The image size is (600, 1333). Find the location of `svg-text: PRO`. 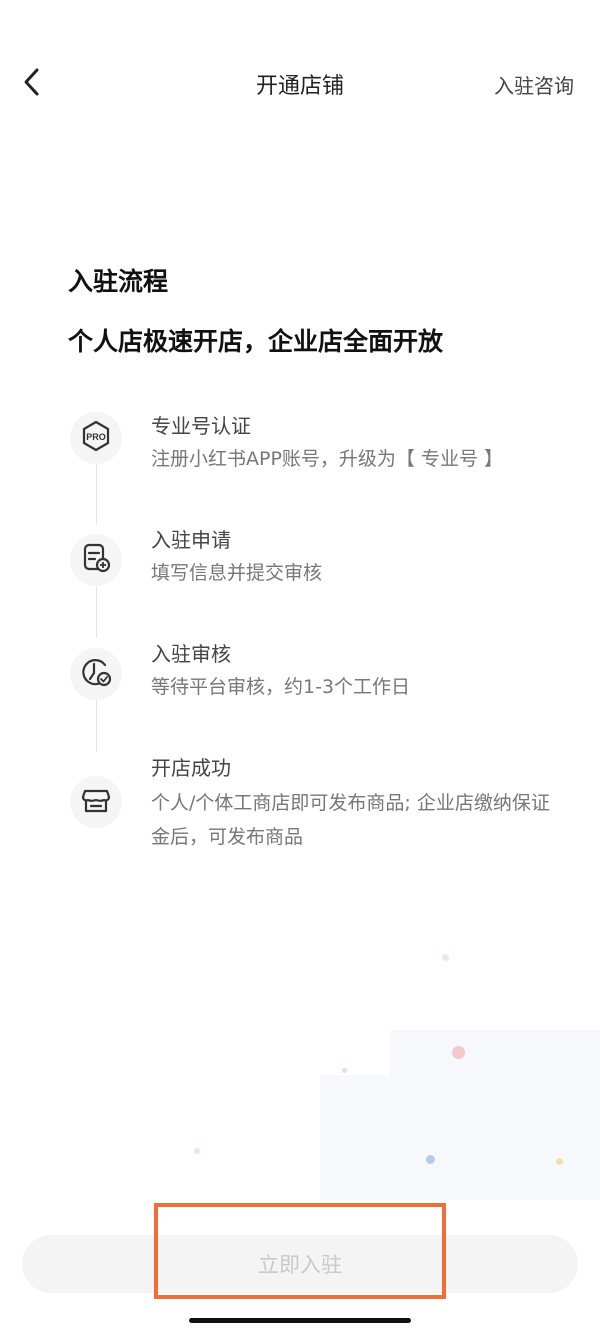

svg-text: PRO is located at coordinates (96, 437).